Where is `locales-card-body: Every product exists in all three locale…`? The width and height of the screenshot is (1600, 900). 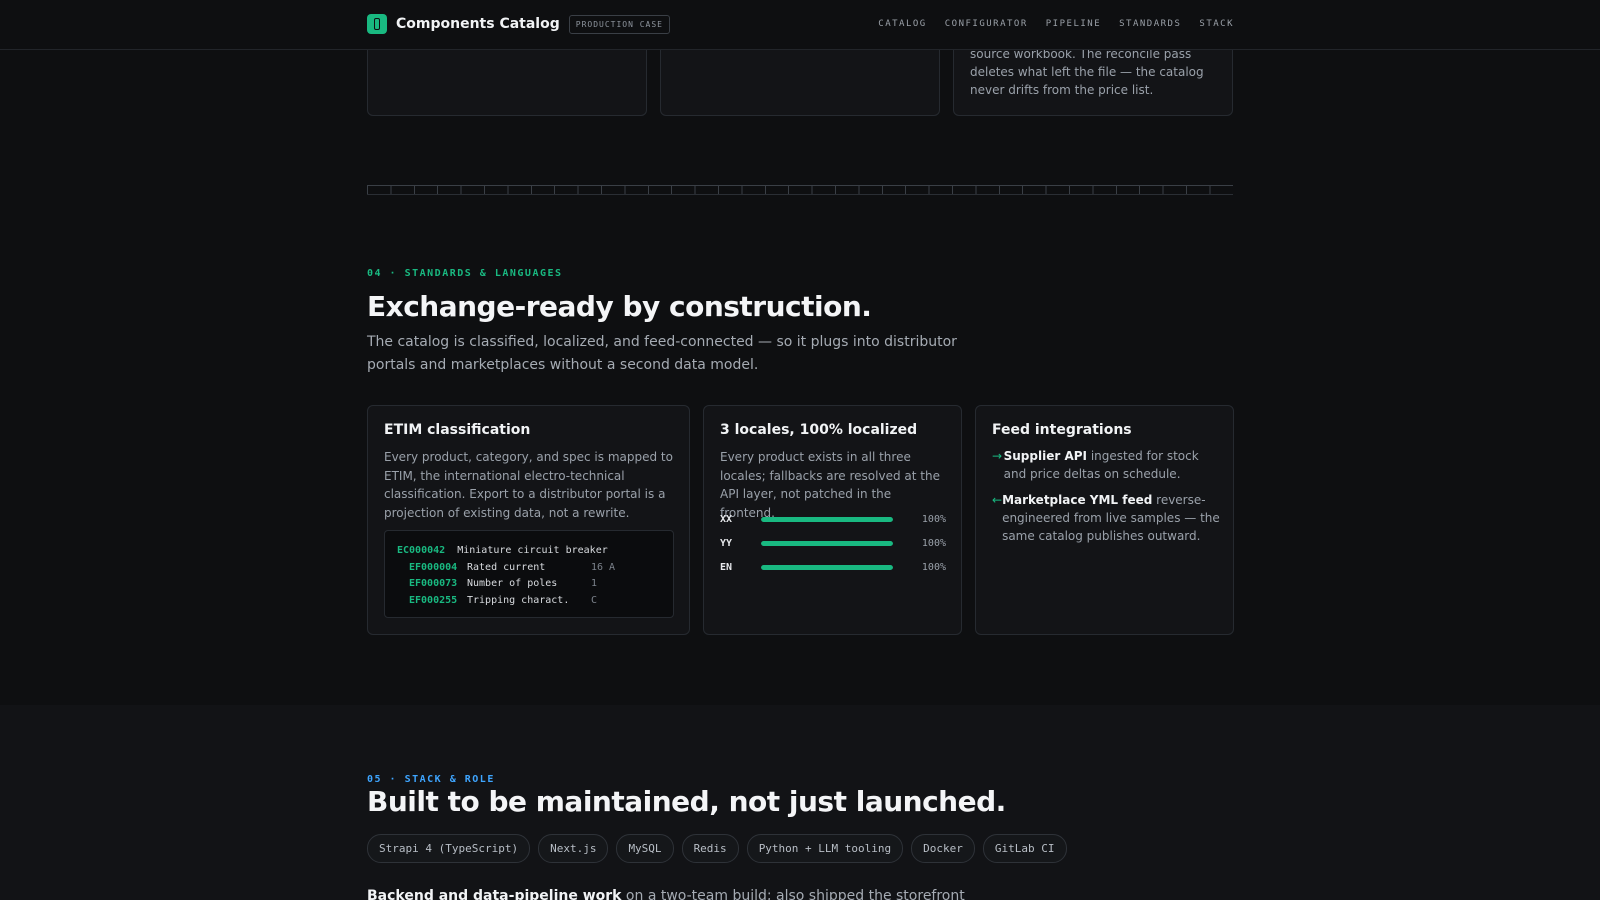
locales-card-body: Every product exists in all three locale… is located at coordinates (830, 485).